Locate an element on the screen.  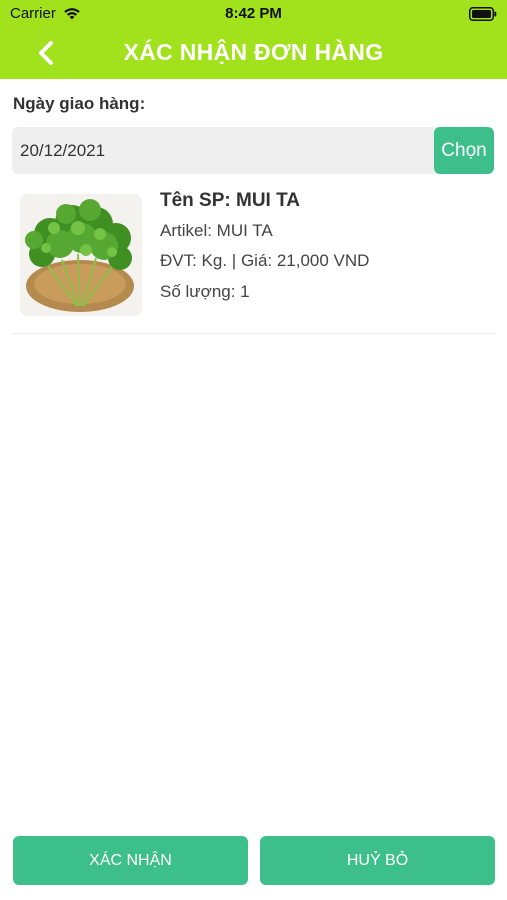
delivery-date-label: Ngày giao hàng: is located at coordinates (79, 103).